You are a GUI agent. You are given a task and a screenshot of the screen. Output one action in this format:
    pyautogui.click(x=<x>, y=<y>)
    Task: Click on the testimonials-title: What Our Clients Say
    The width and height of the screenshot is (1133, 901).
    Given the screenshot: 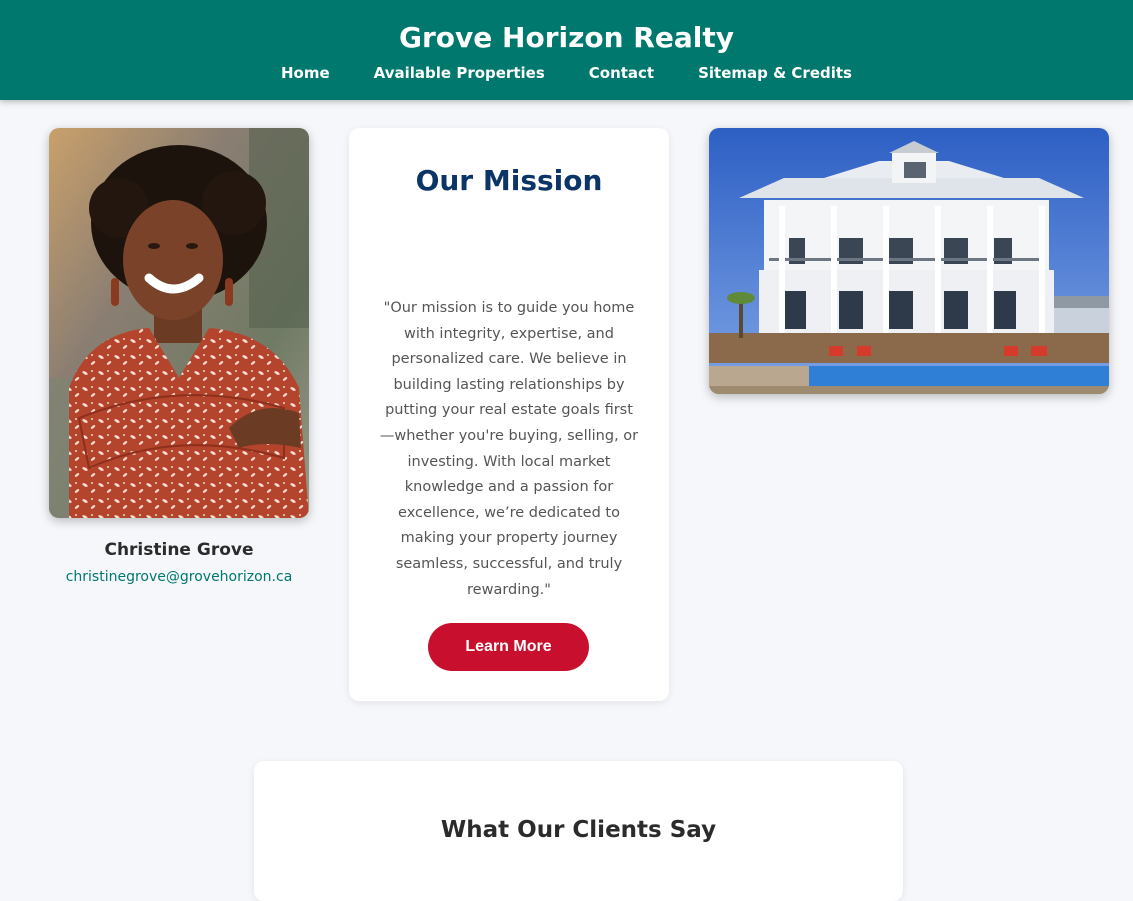 What is the action you would take?
    pyautogui.click(x=578, y=830)
    